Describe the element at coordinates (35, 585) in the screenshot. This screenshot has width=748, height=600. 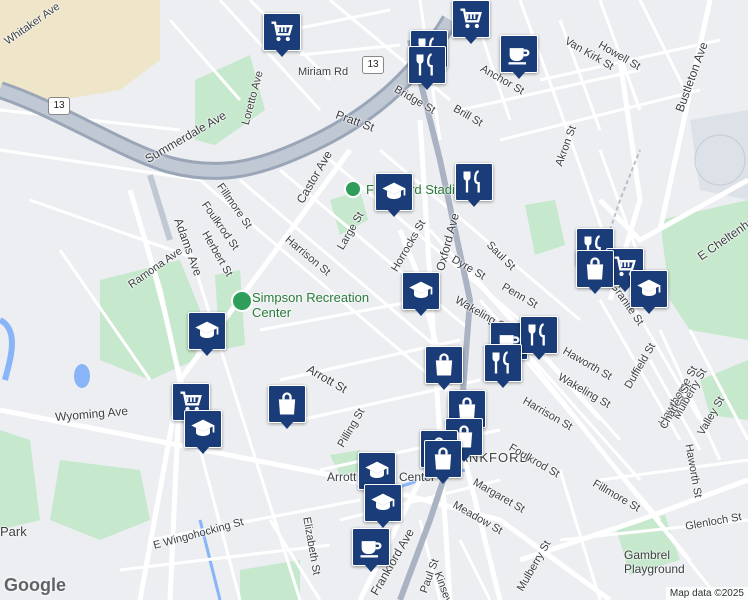
I see `google-logo: Google` at that location.